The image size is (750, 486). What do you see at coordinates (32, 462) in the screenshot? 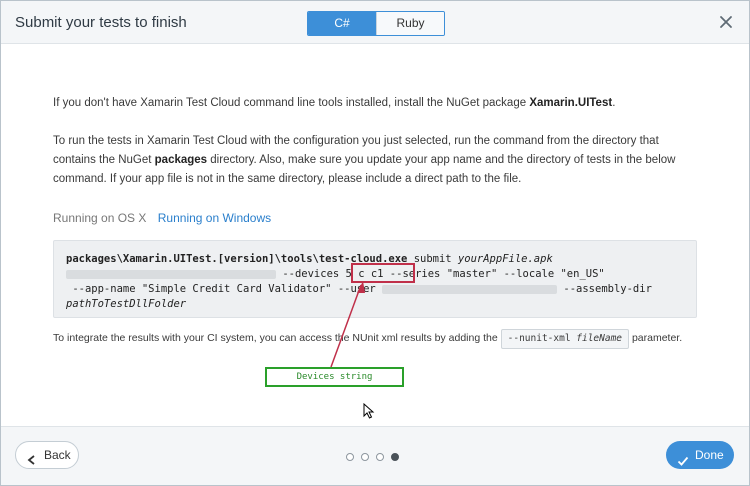
I see `chevron-left-icon` at bounding box center [32, 462].